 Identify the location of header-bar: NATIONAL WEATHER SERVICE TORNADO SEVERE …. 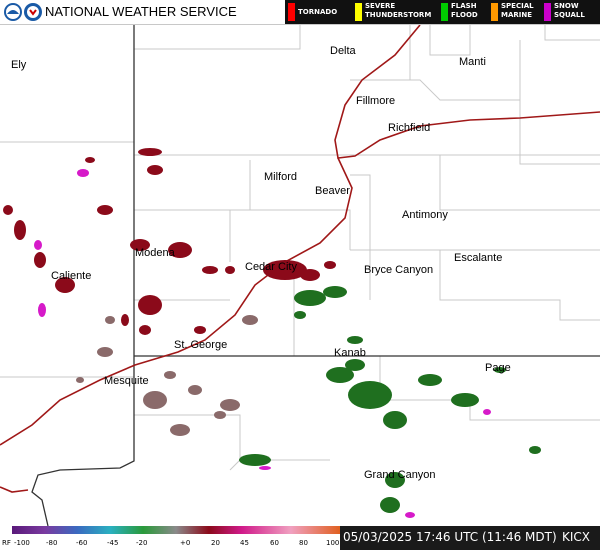
(300, 12).